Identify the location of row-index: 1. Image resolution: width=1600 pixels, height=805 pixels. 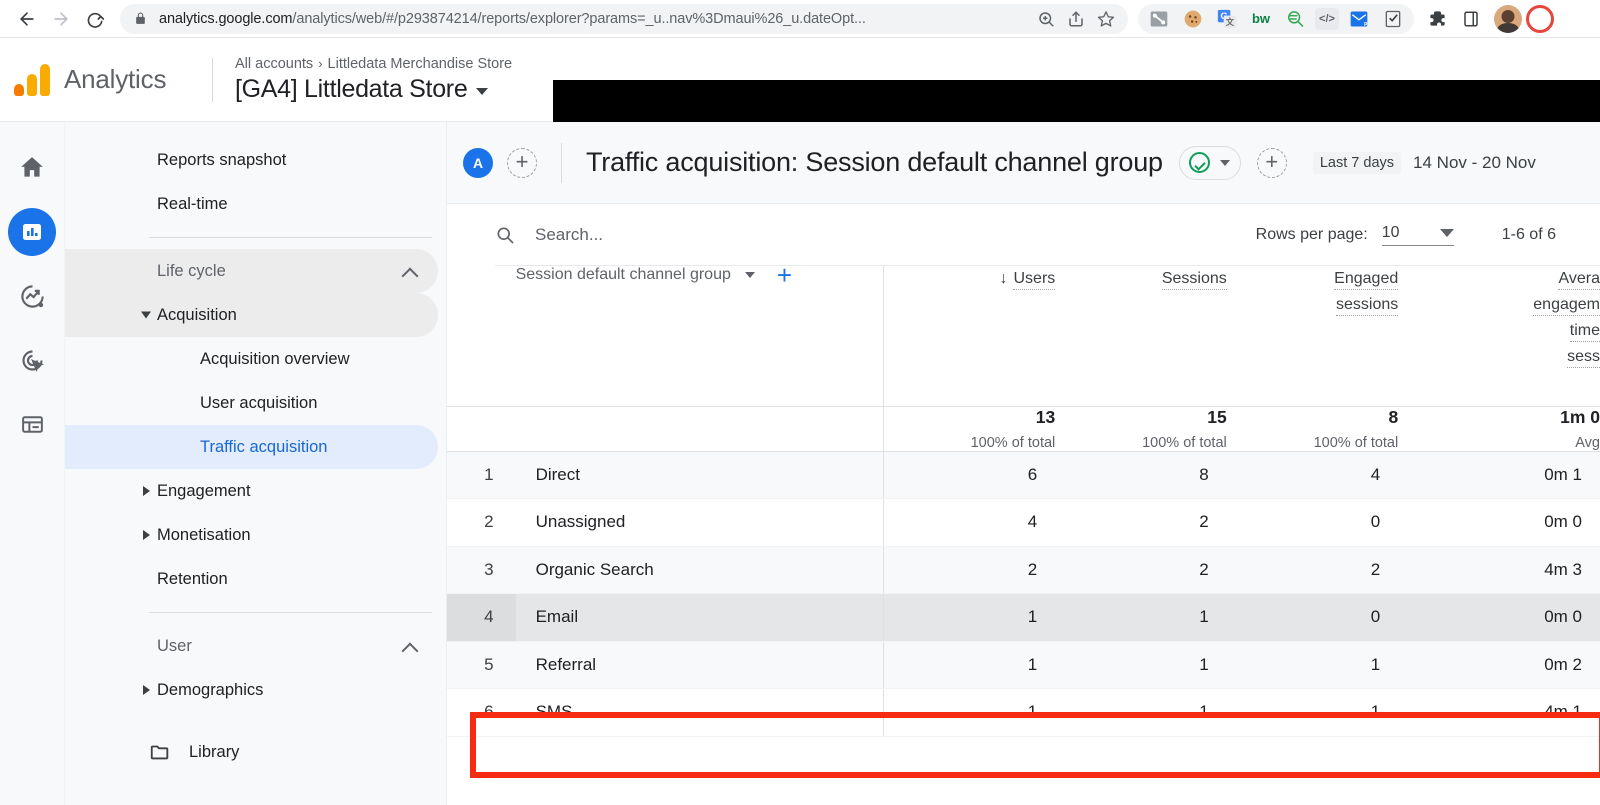
(481, 475).